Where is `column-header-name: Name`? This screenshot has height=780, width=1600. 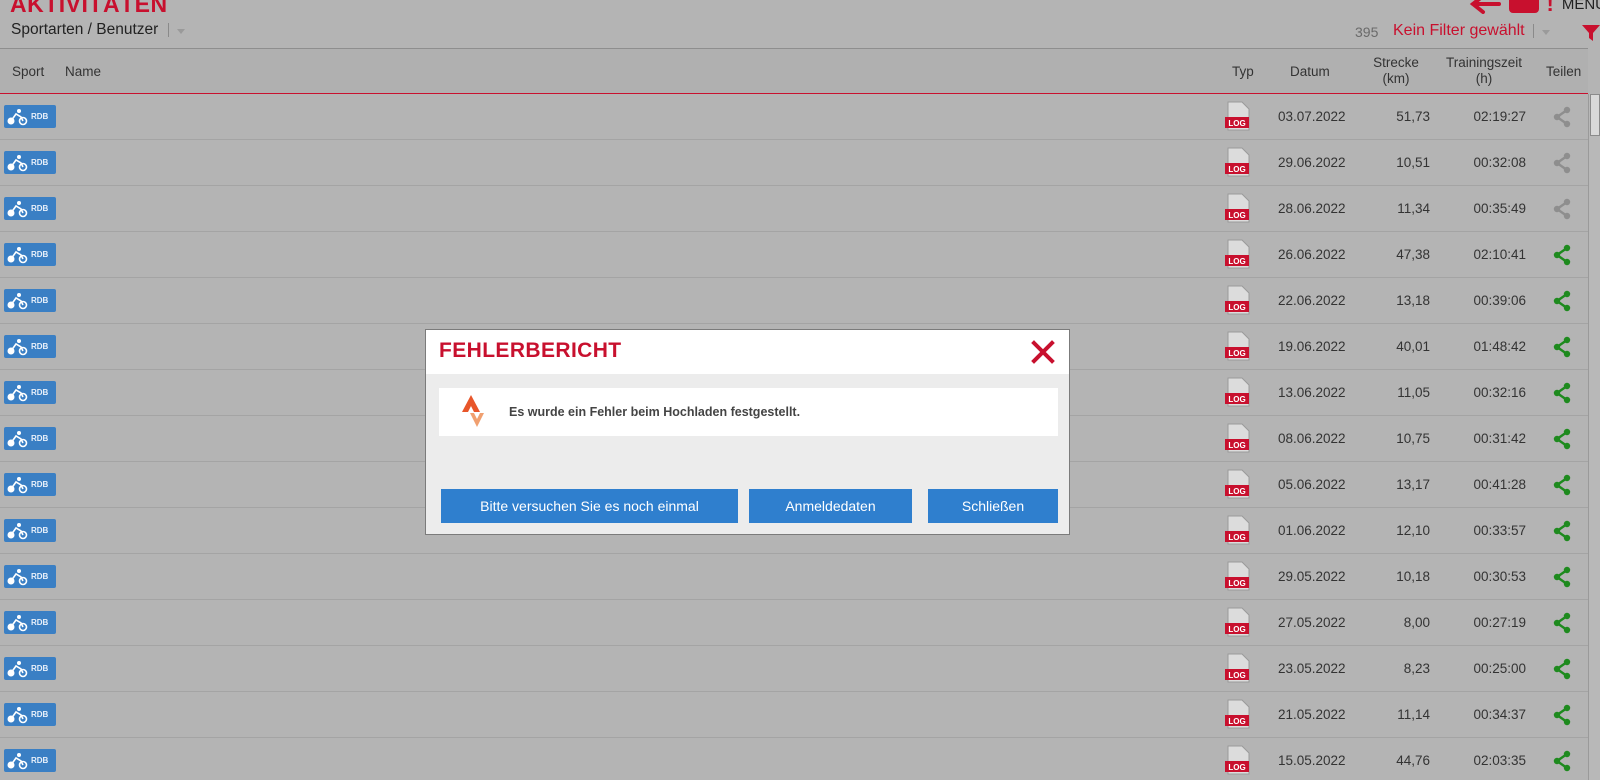
column-header-name: Name is located at coordinates (83, 72).